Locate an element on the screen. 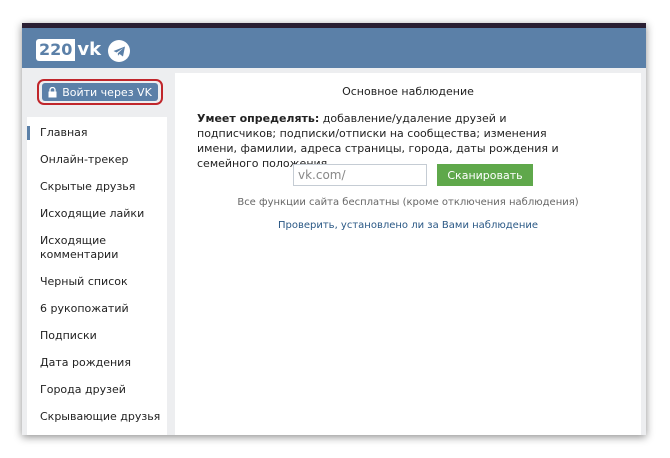  lock-icon is located at coordinates (52, 91).